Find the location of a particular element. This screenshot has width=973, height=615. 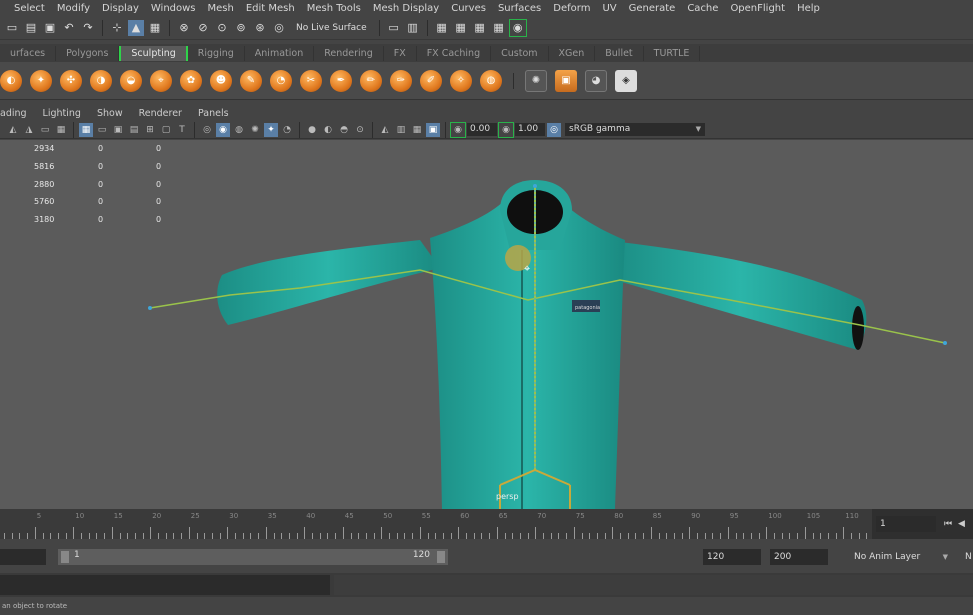

step-back-icon: ◀ is located at coordinates (965, 524).